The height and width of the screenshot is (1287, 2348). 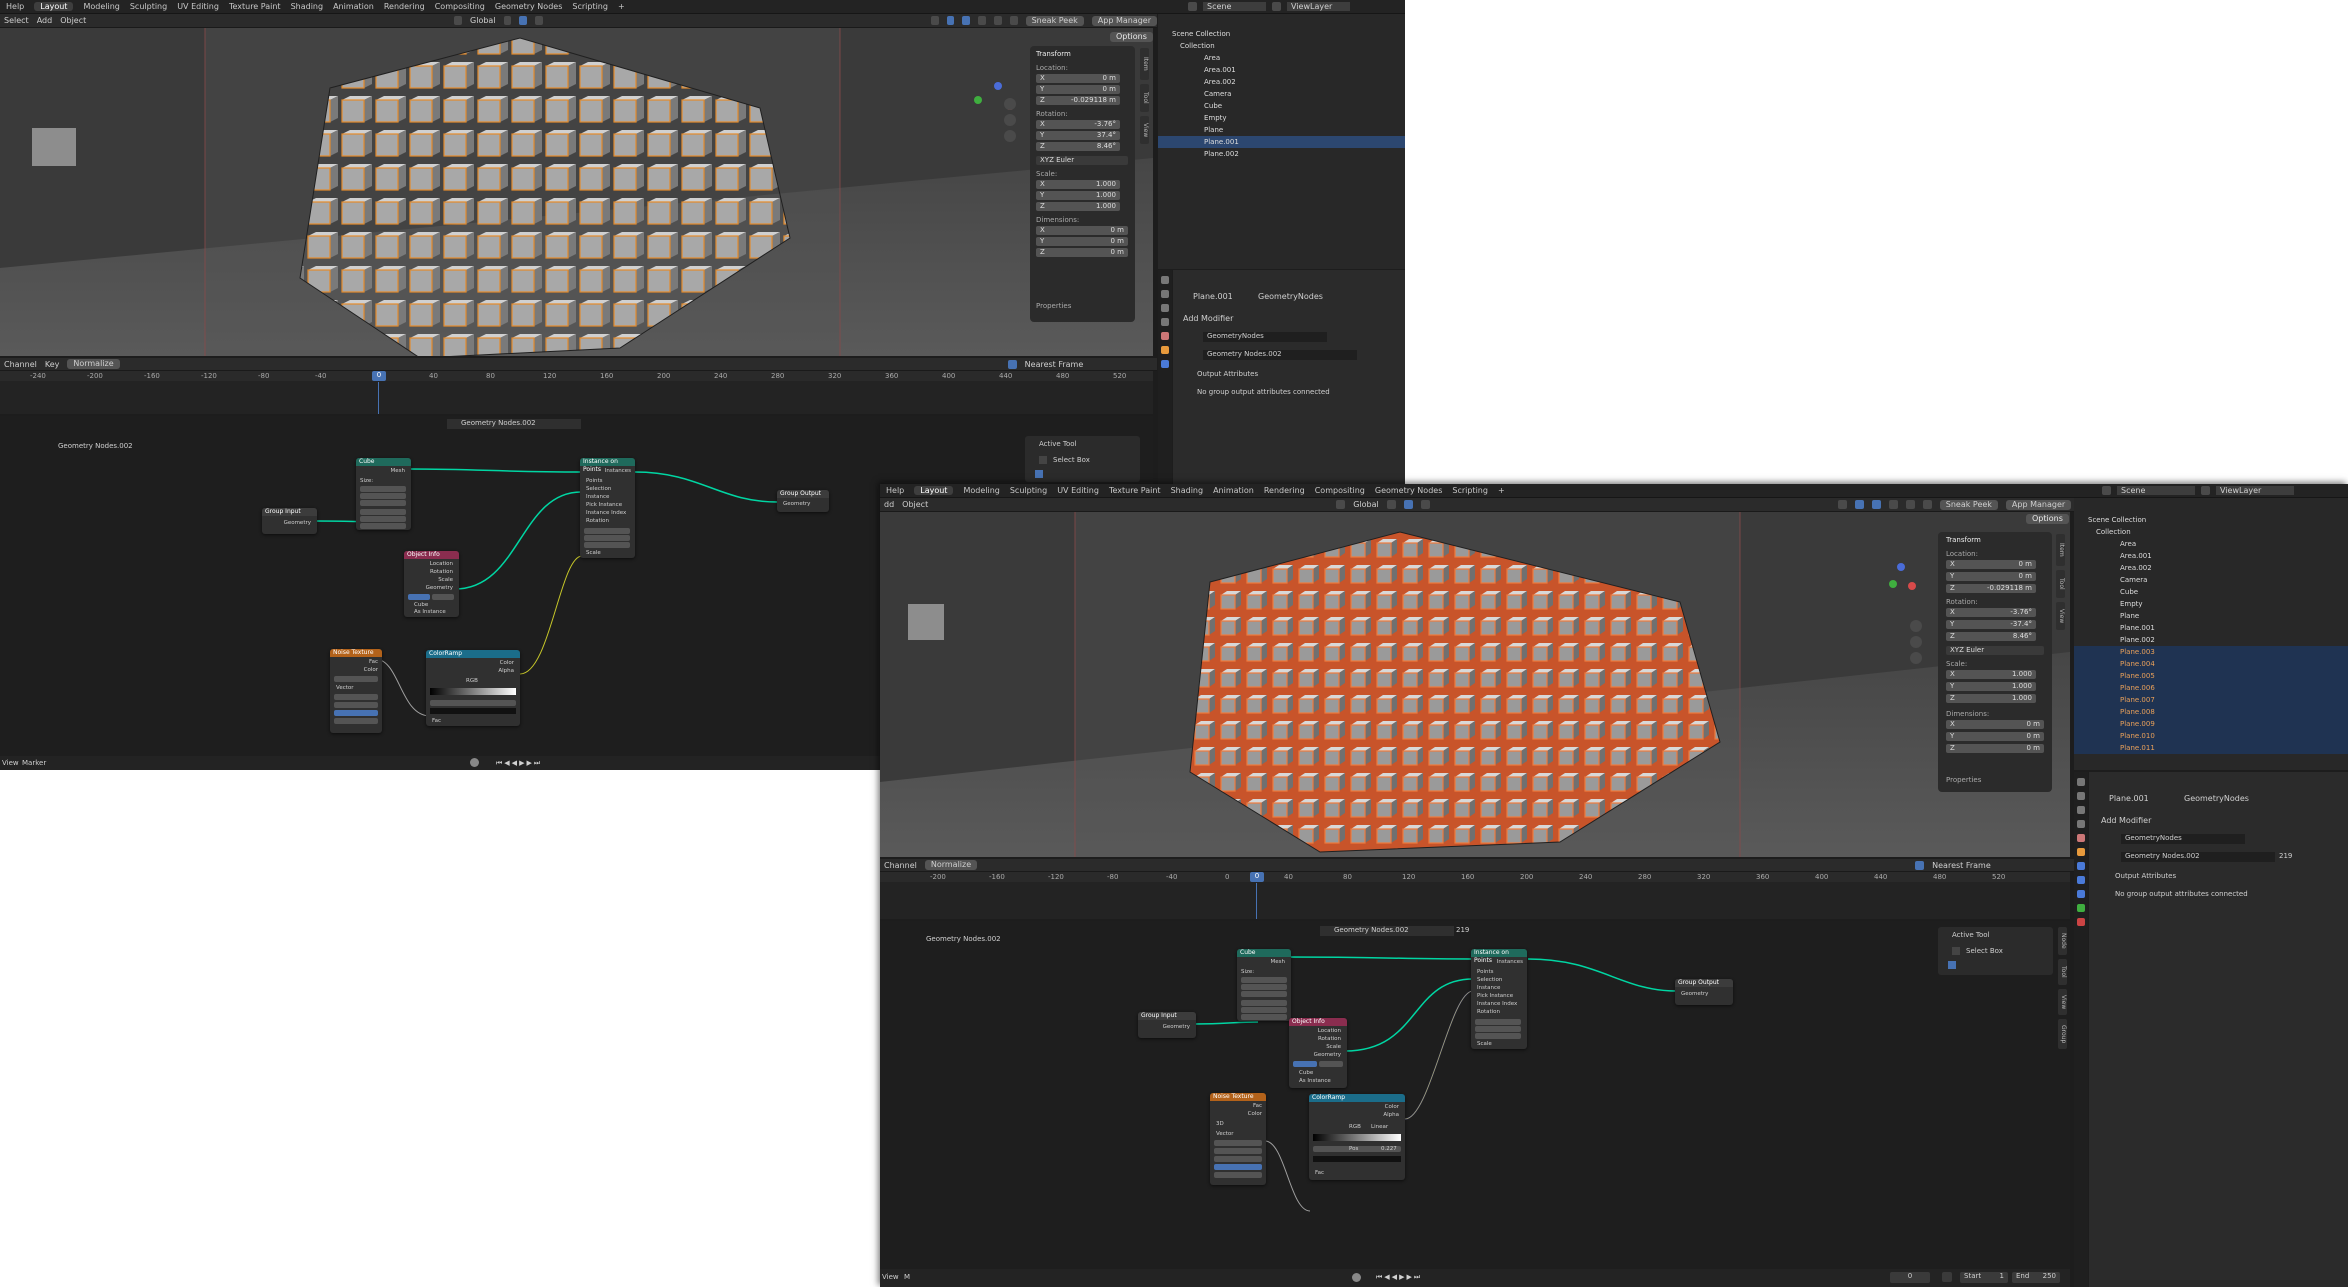 What do you see at coordinates (1124, 20) in the screenshot?
I see `app-manager-button: App Manager` at bounding box center [1124, 20].